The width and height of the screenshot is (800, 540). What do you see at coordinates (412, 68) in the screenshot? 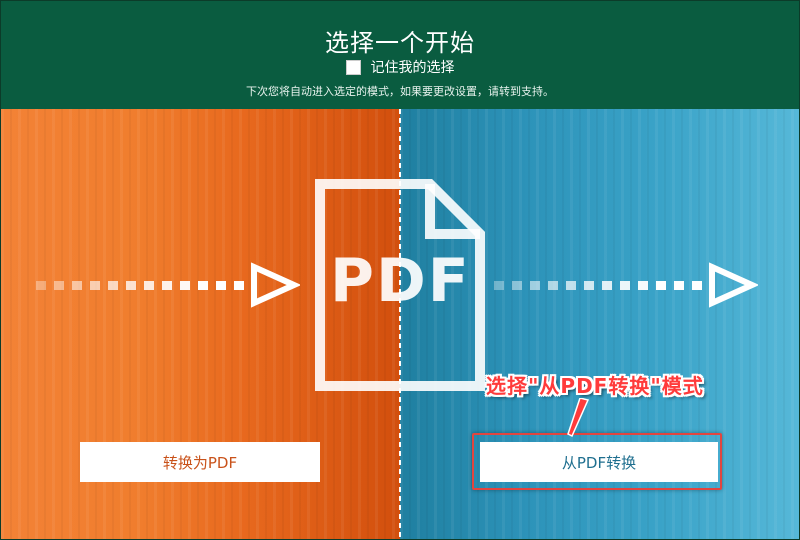
I see `remember-label: 记住我的选择` at bounding box center [412, 68].